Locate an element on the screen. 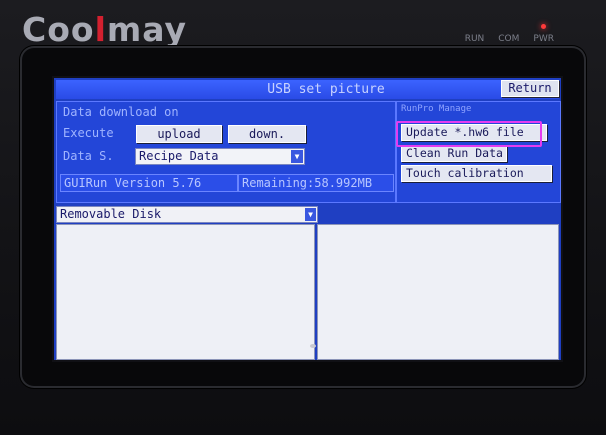 The height and width of the screenshot is (435, 606). title-bar: USB set picture is located at coordinates (307, 89).